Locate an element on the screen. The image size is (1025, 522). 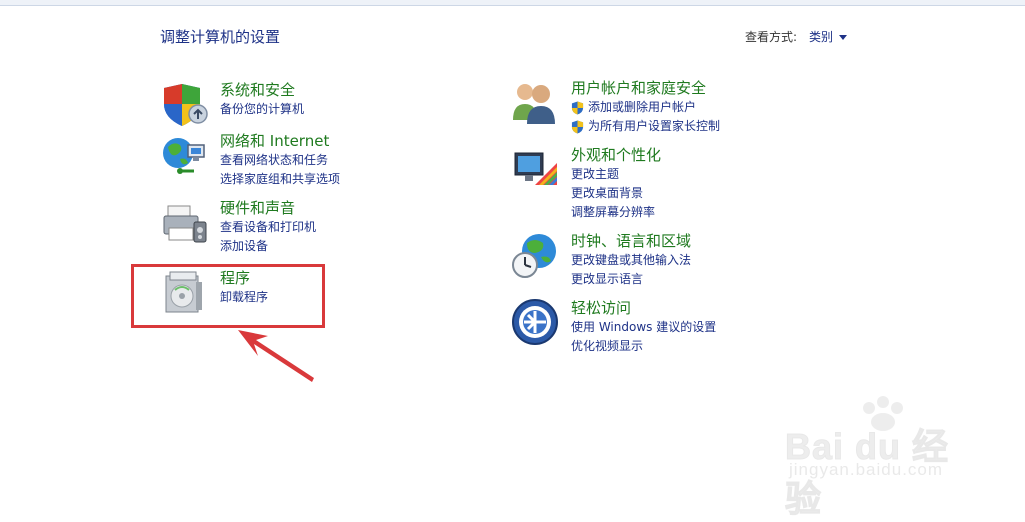
screen-resolution-link: 调整屏幕分辨率 is located at coordinates (616, 212).